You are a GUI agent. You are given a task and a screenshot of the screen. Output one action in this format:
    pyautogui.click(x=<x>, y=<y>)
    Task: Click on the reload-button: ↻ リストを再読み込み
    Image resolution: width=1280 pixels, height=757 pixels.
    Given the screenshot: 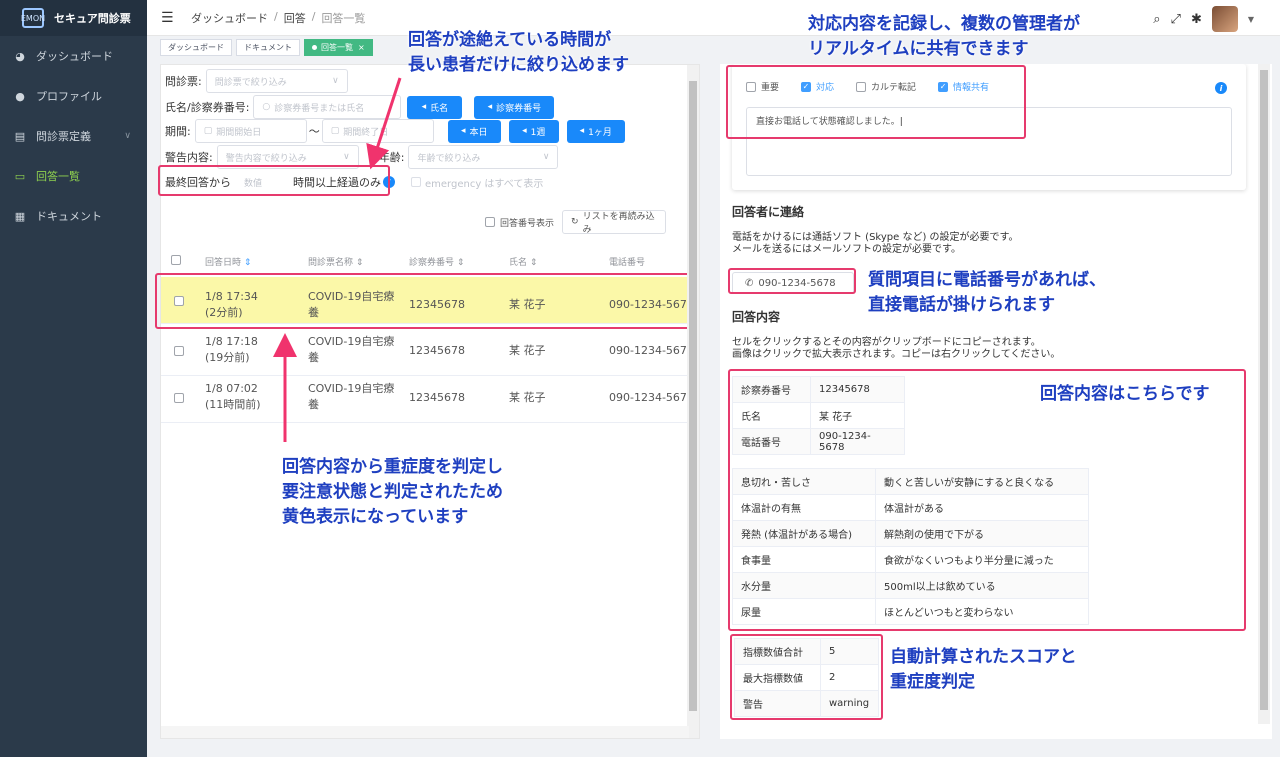 What is the action you would take?
    pyautogui.click(x=614, y=222)
    